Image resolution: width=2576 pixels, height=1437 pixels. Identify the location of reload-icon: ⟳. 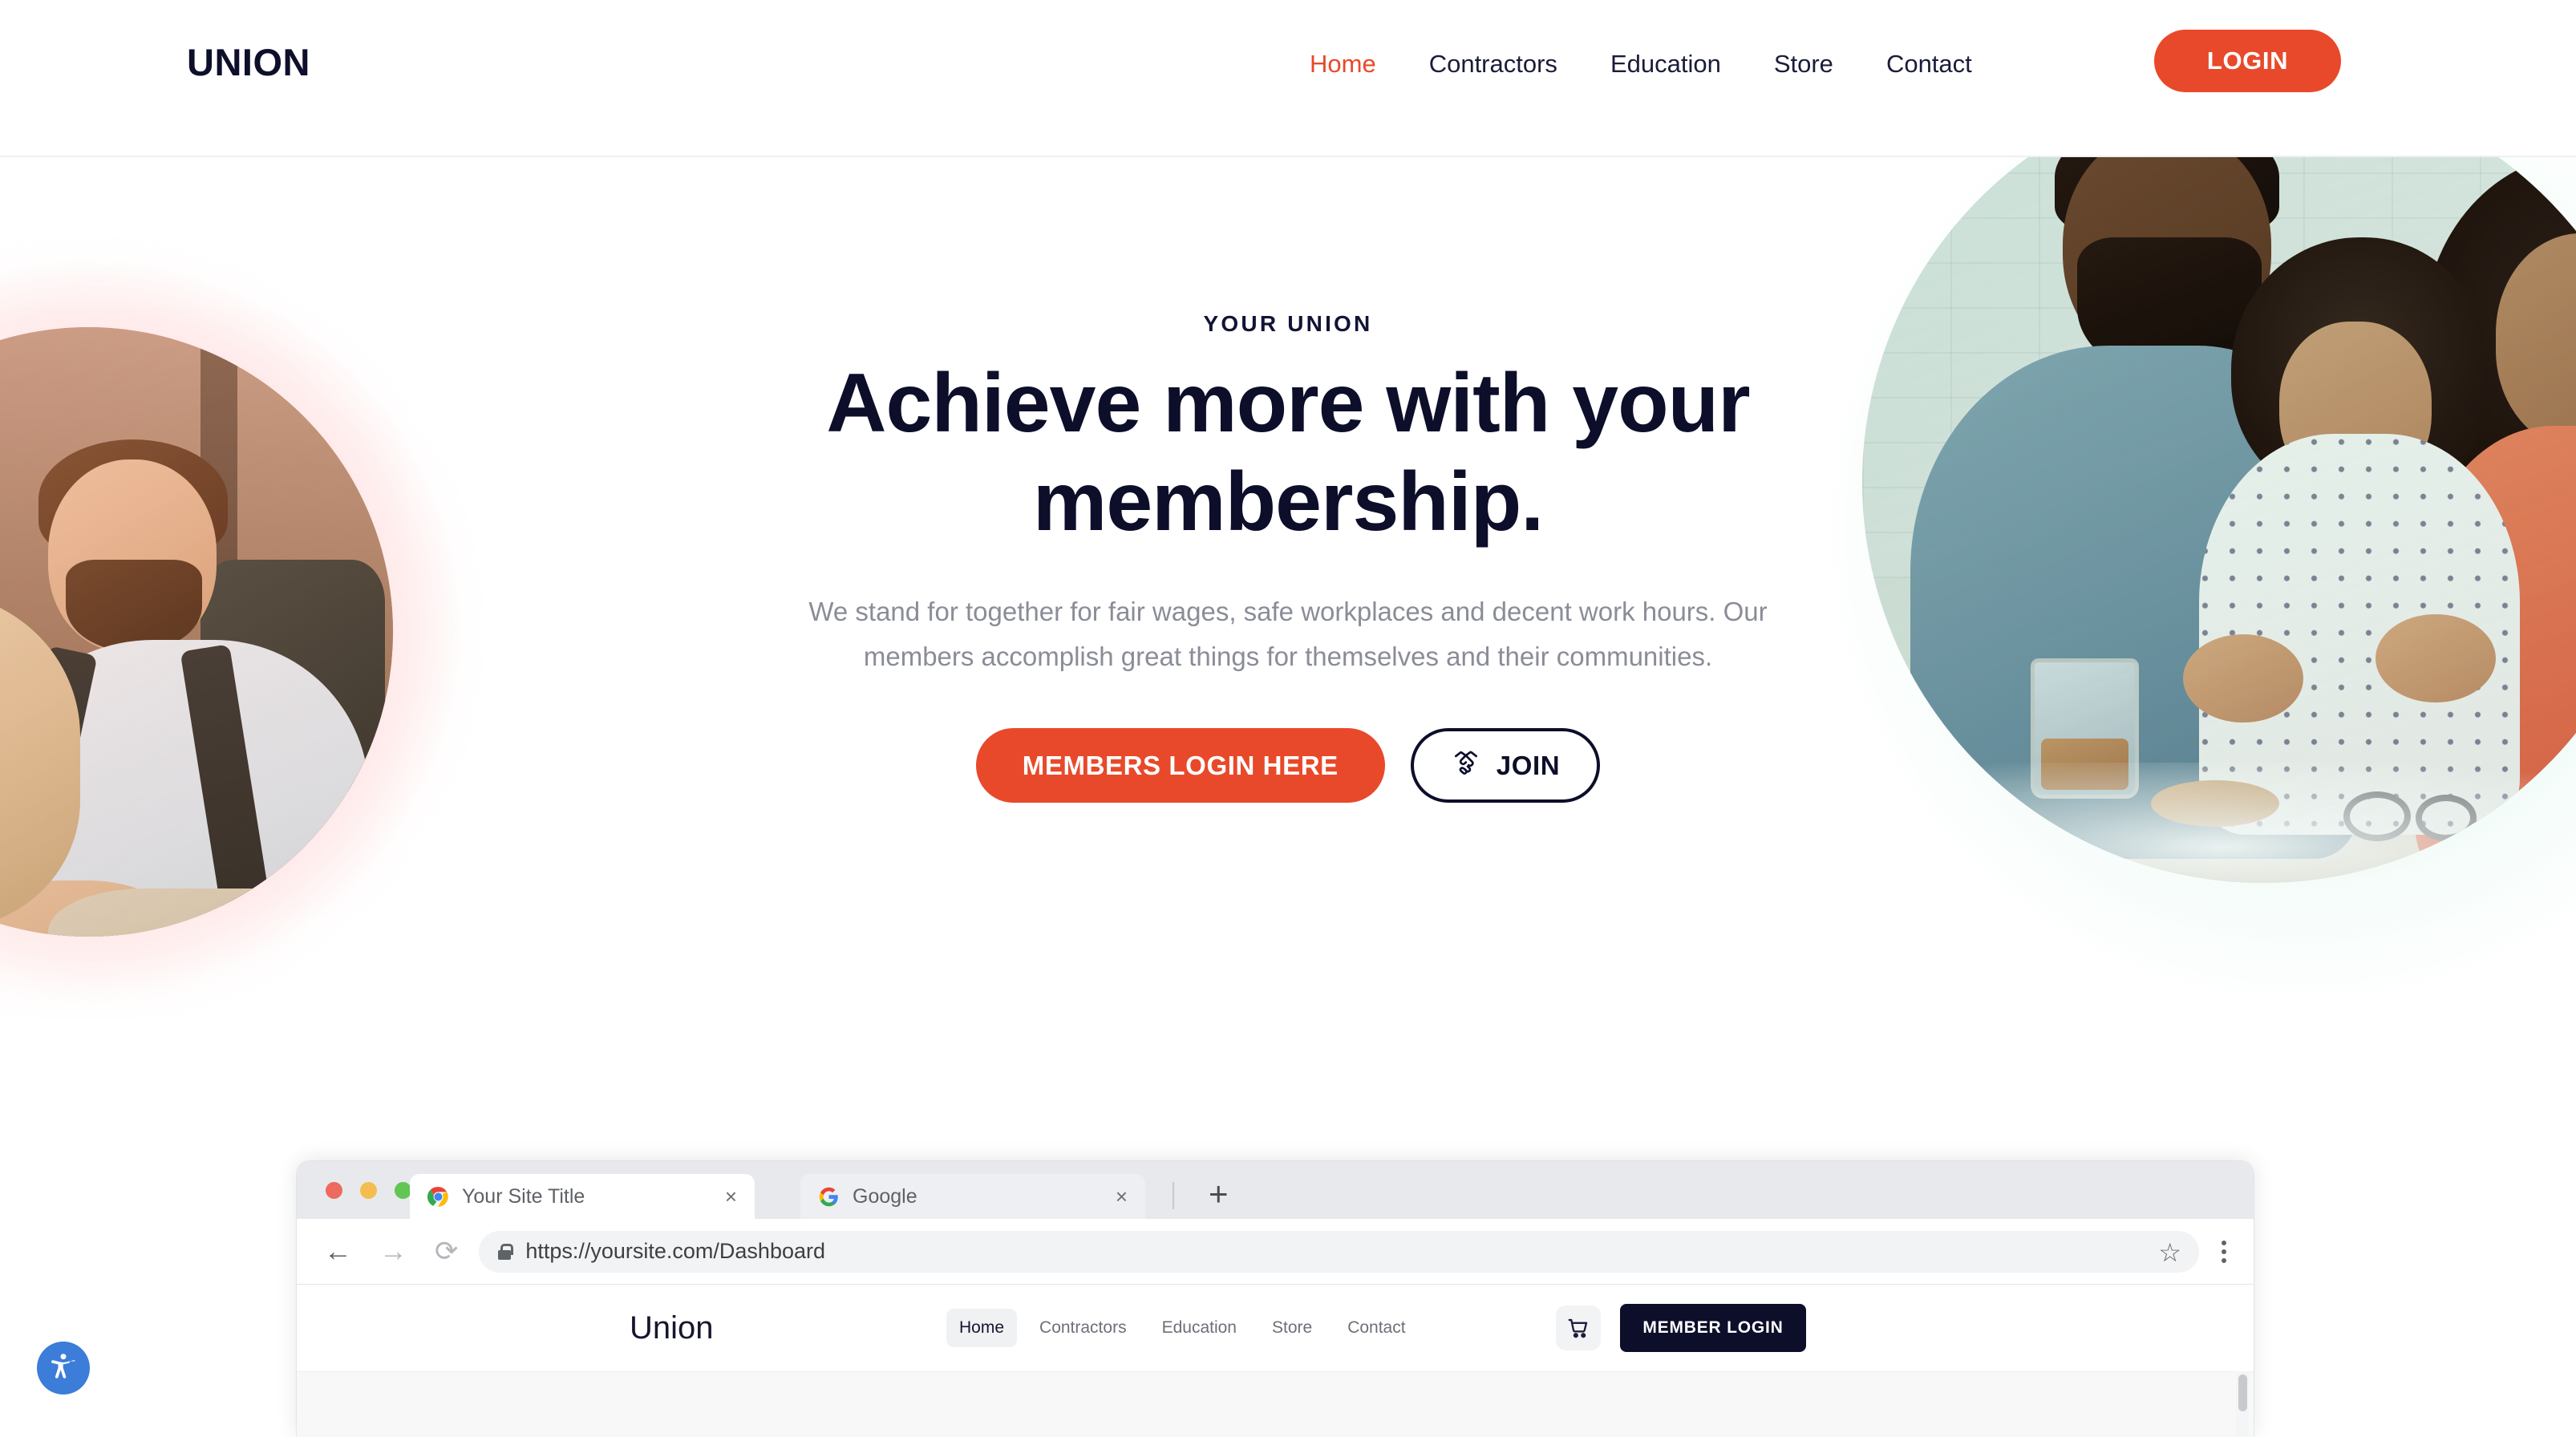
(446, 1252).